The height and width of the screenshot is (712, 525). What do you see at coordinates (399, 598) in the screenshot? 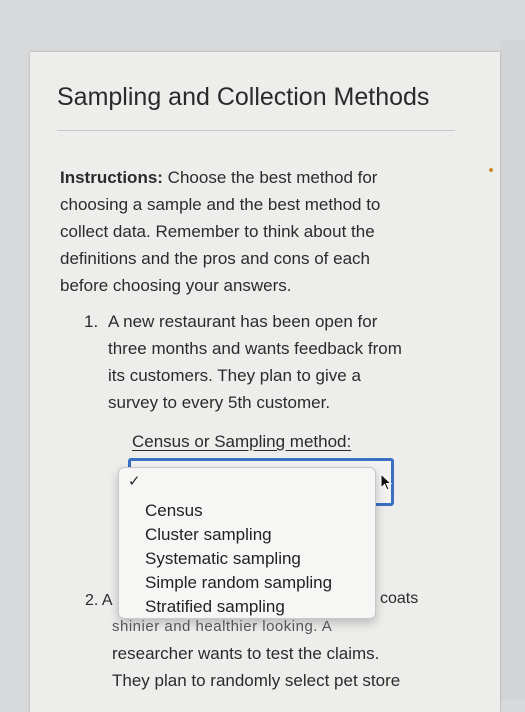
I see `question-2-partial-text: coats` at bounding box center [399, 598].